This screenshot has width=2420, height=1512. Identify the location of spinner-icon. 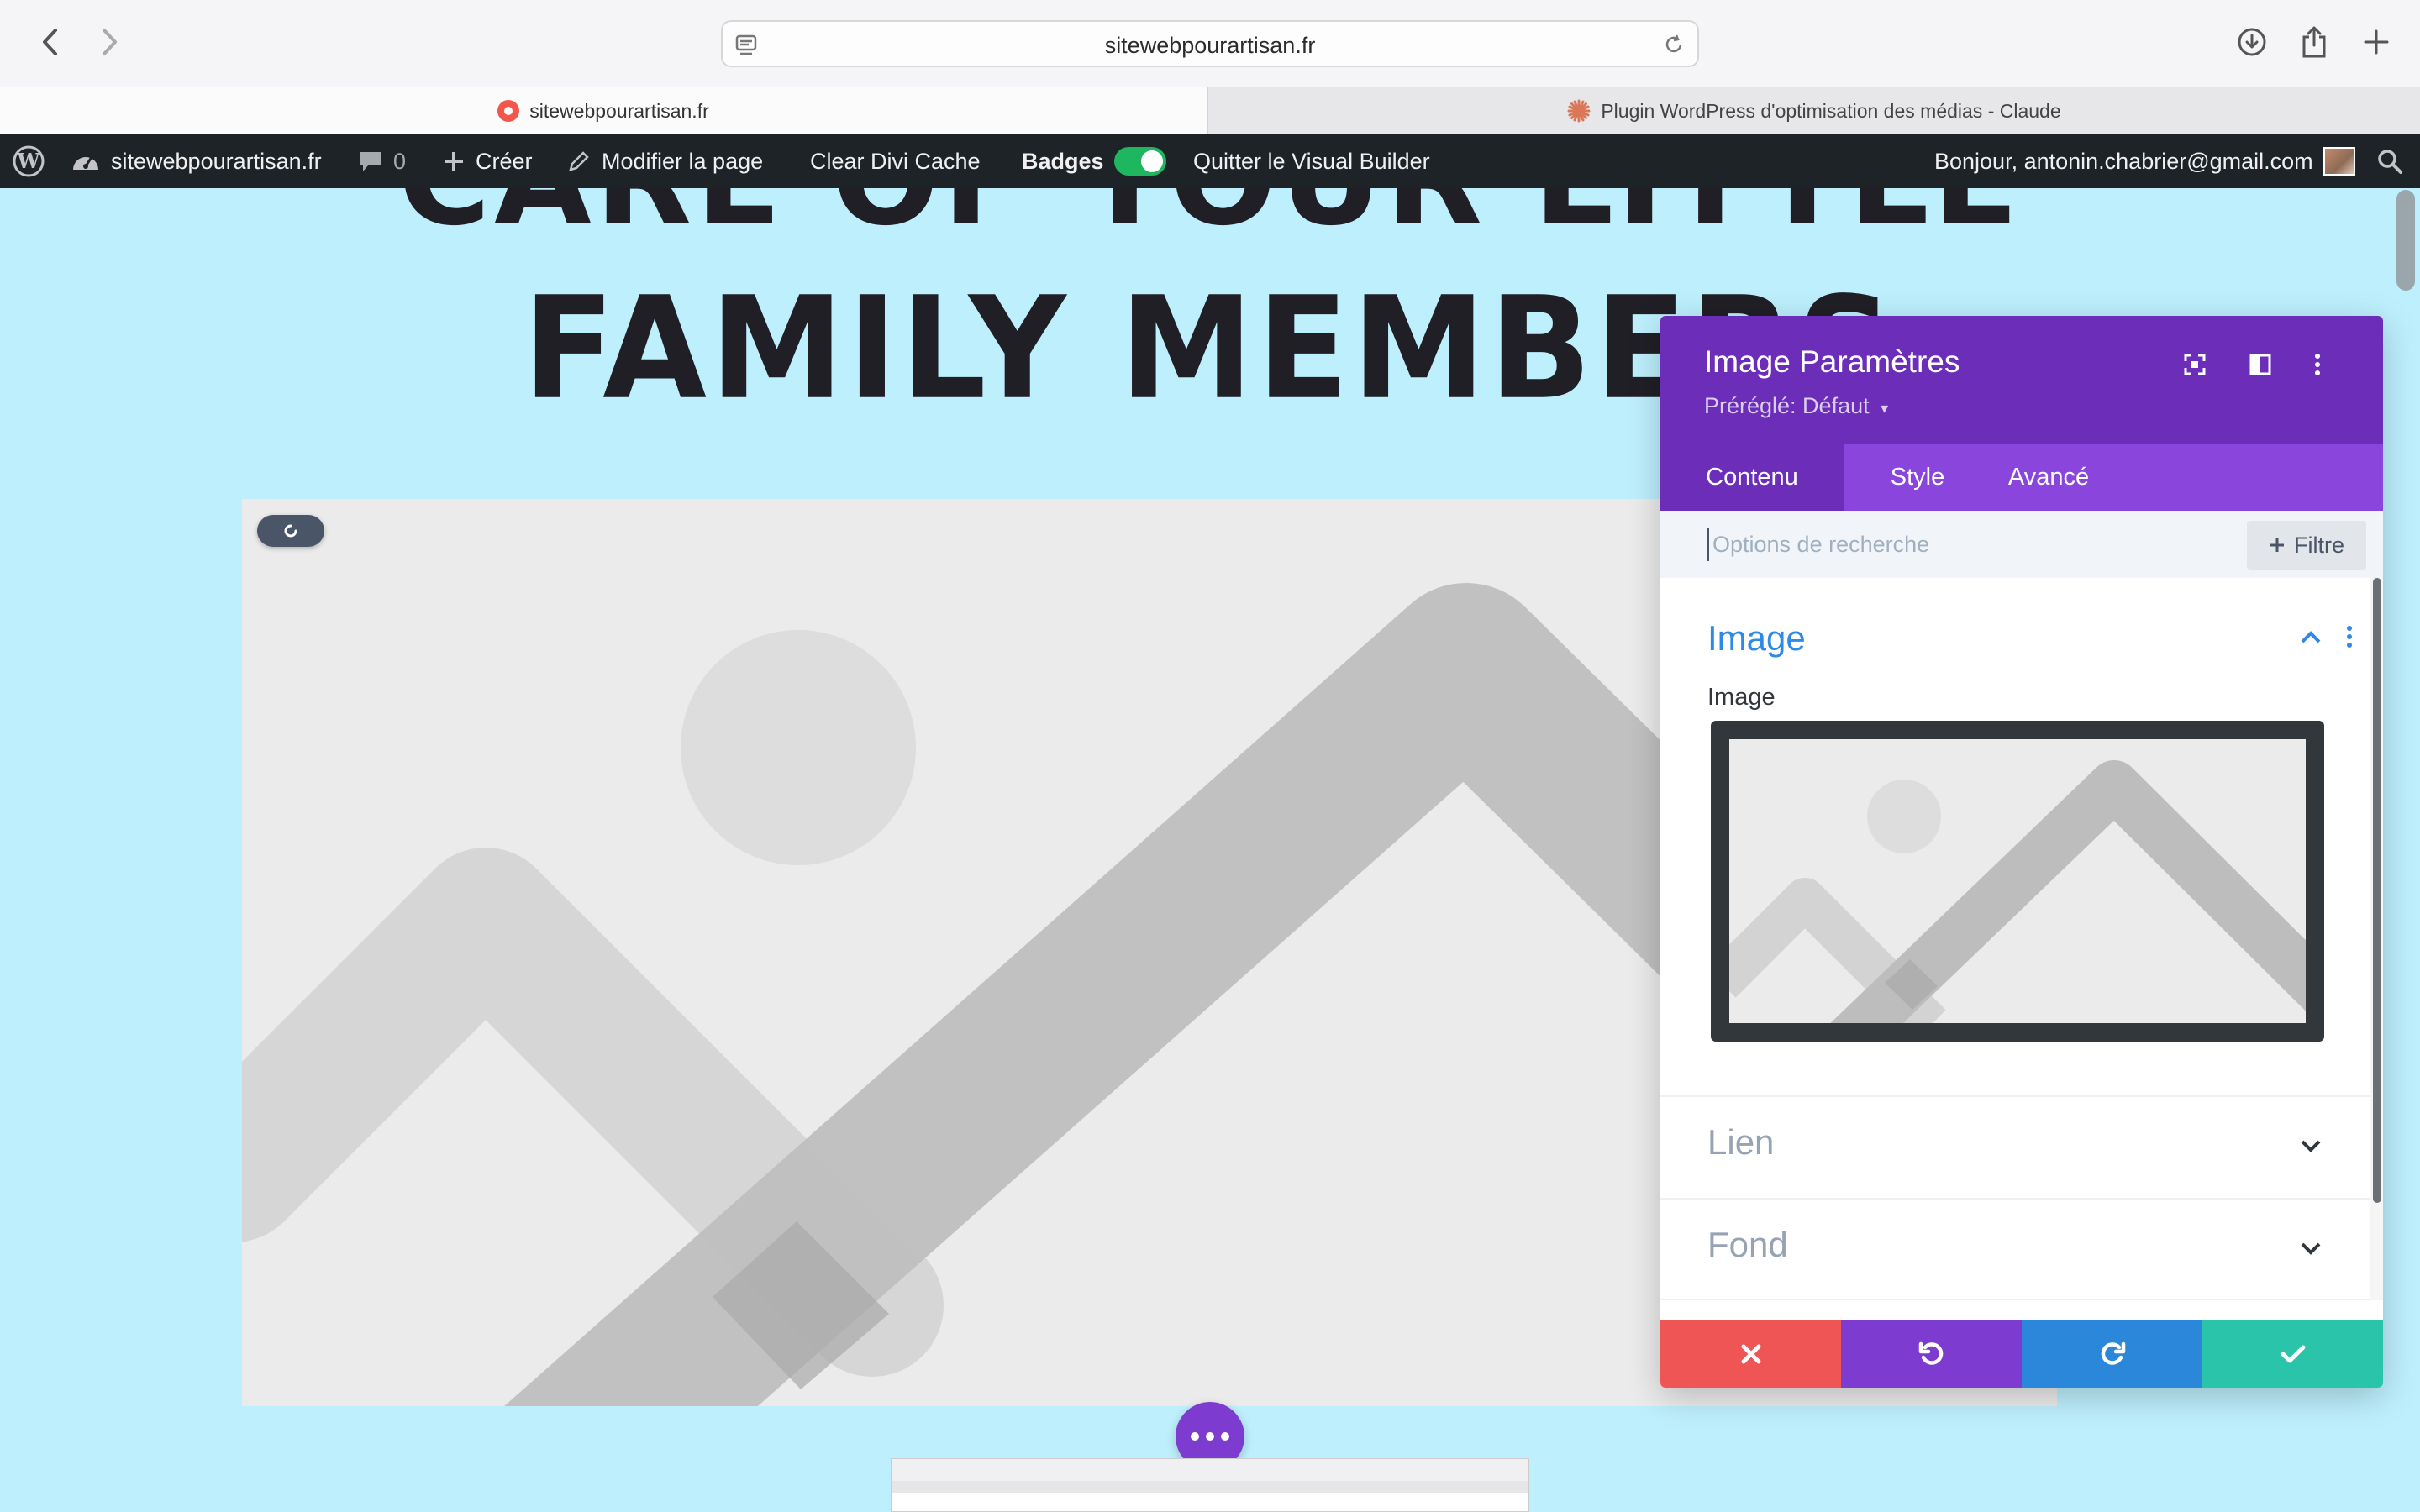
(291, 531).